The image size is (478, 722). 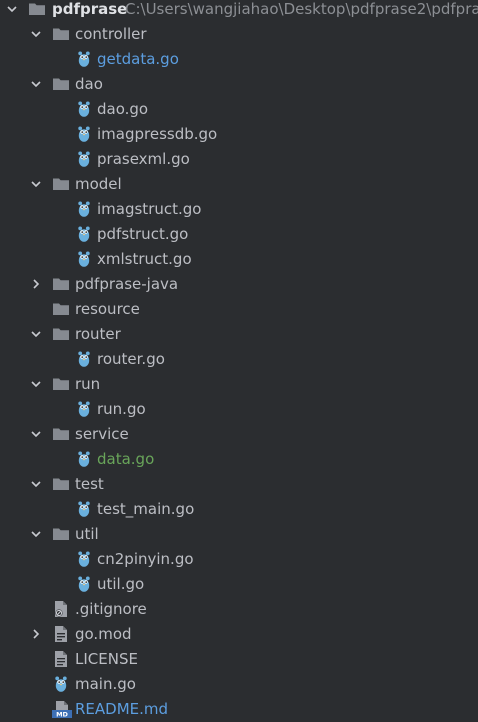 I want to click on tree-item-label: util, so click(x=87, y=534).